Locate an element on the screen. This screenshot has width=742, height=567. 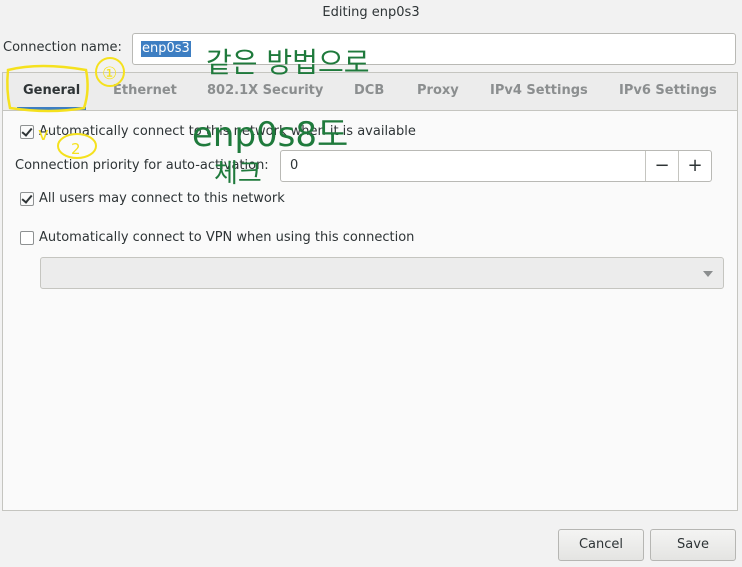
connection-name-label: Connection name: is located at coordinates (62, 47).